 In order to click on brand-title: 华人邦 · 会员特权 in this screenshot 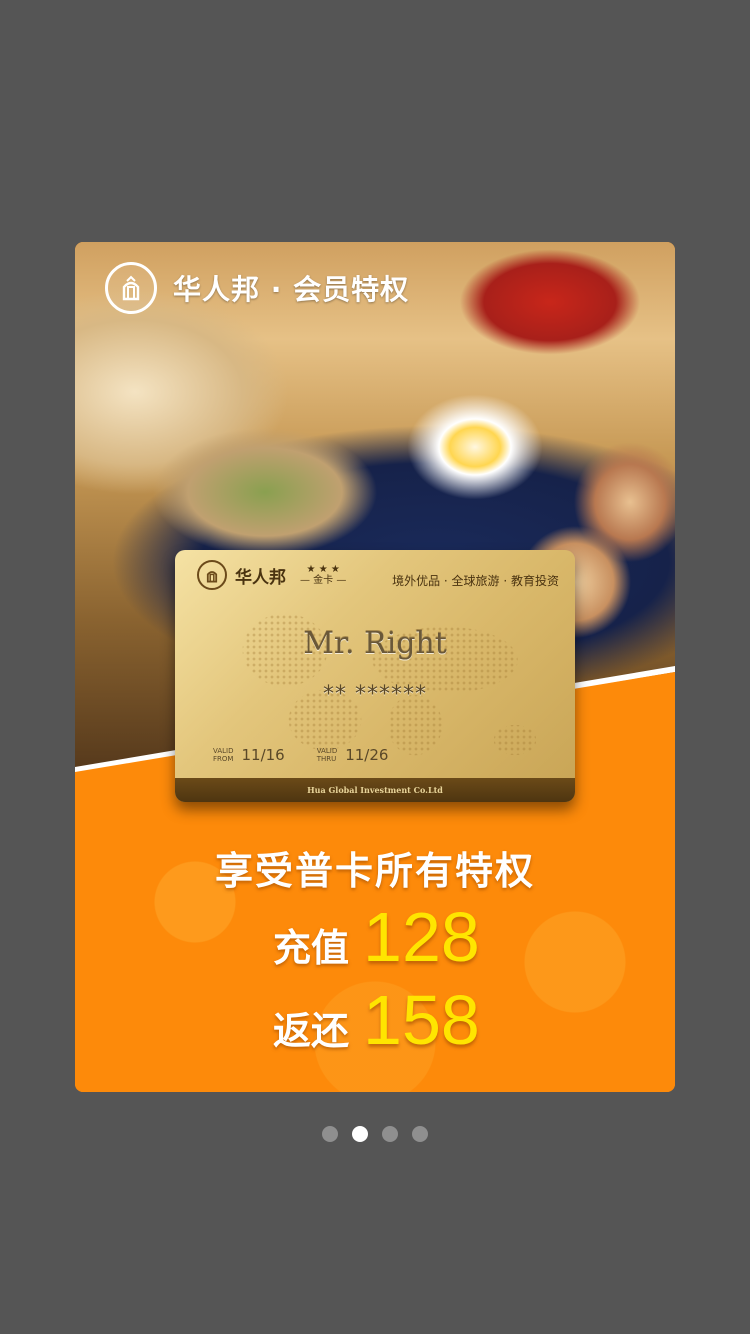, I will do `click(291, 289)`.